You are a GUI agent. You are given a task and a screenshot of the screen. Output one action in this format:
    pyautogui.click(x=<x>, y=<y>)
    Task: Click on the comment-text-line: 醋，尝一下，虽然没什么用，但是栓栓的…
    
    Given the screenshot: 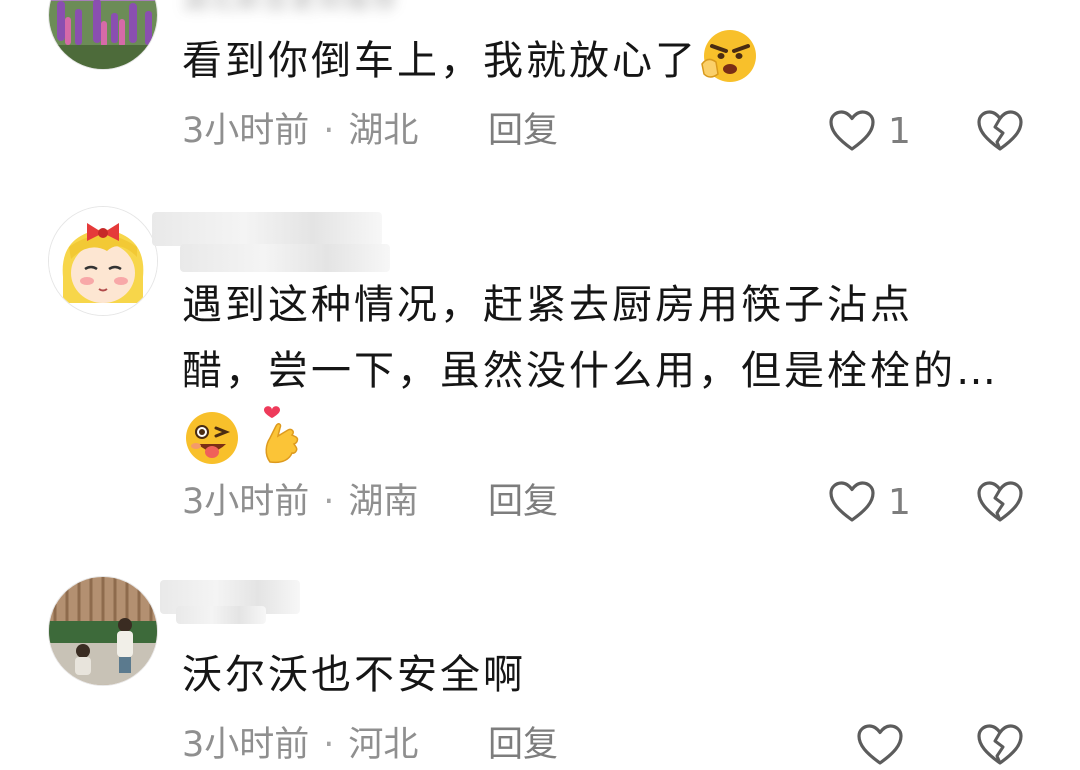 What is the action you would take?
    pyautogui.click(x=590, y=371)
    